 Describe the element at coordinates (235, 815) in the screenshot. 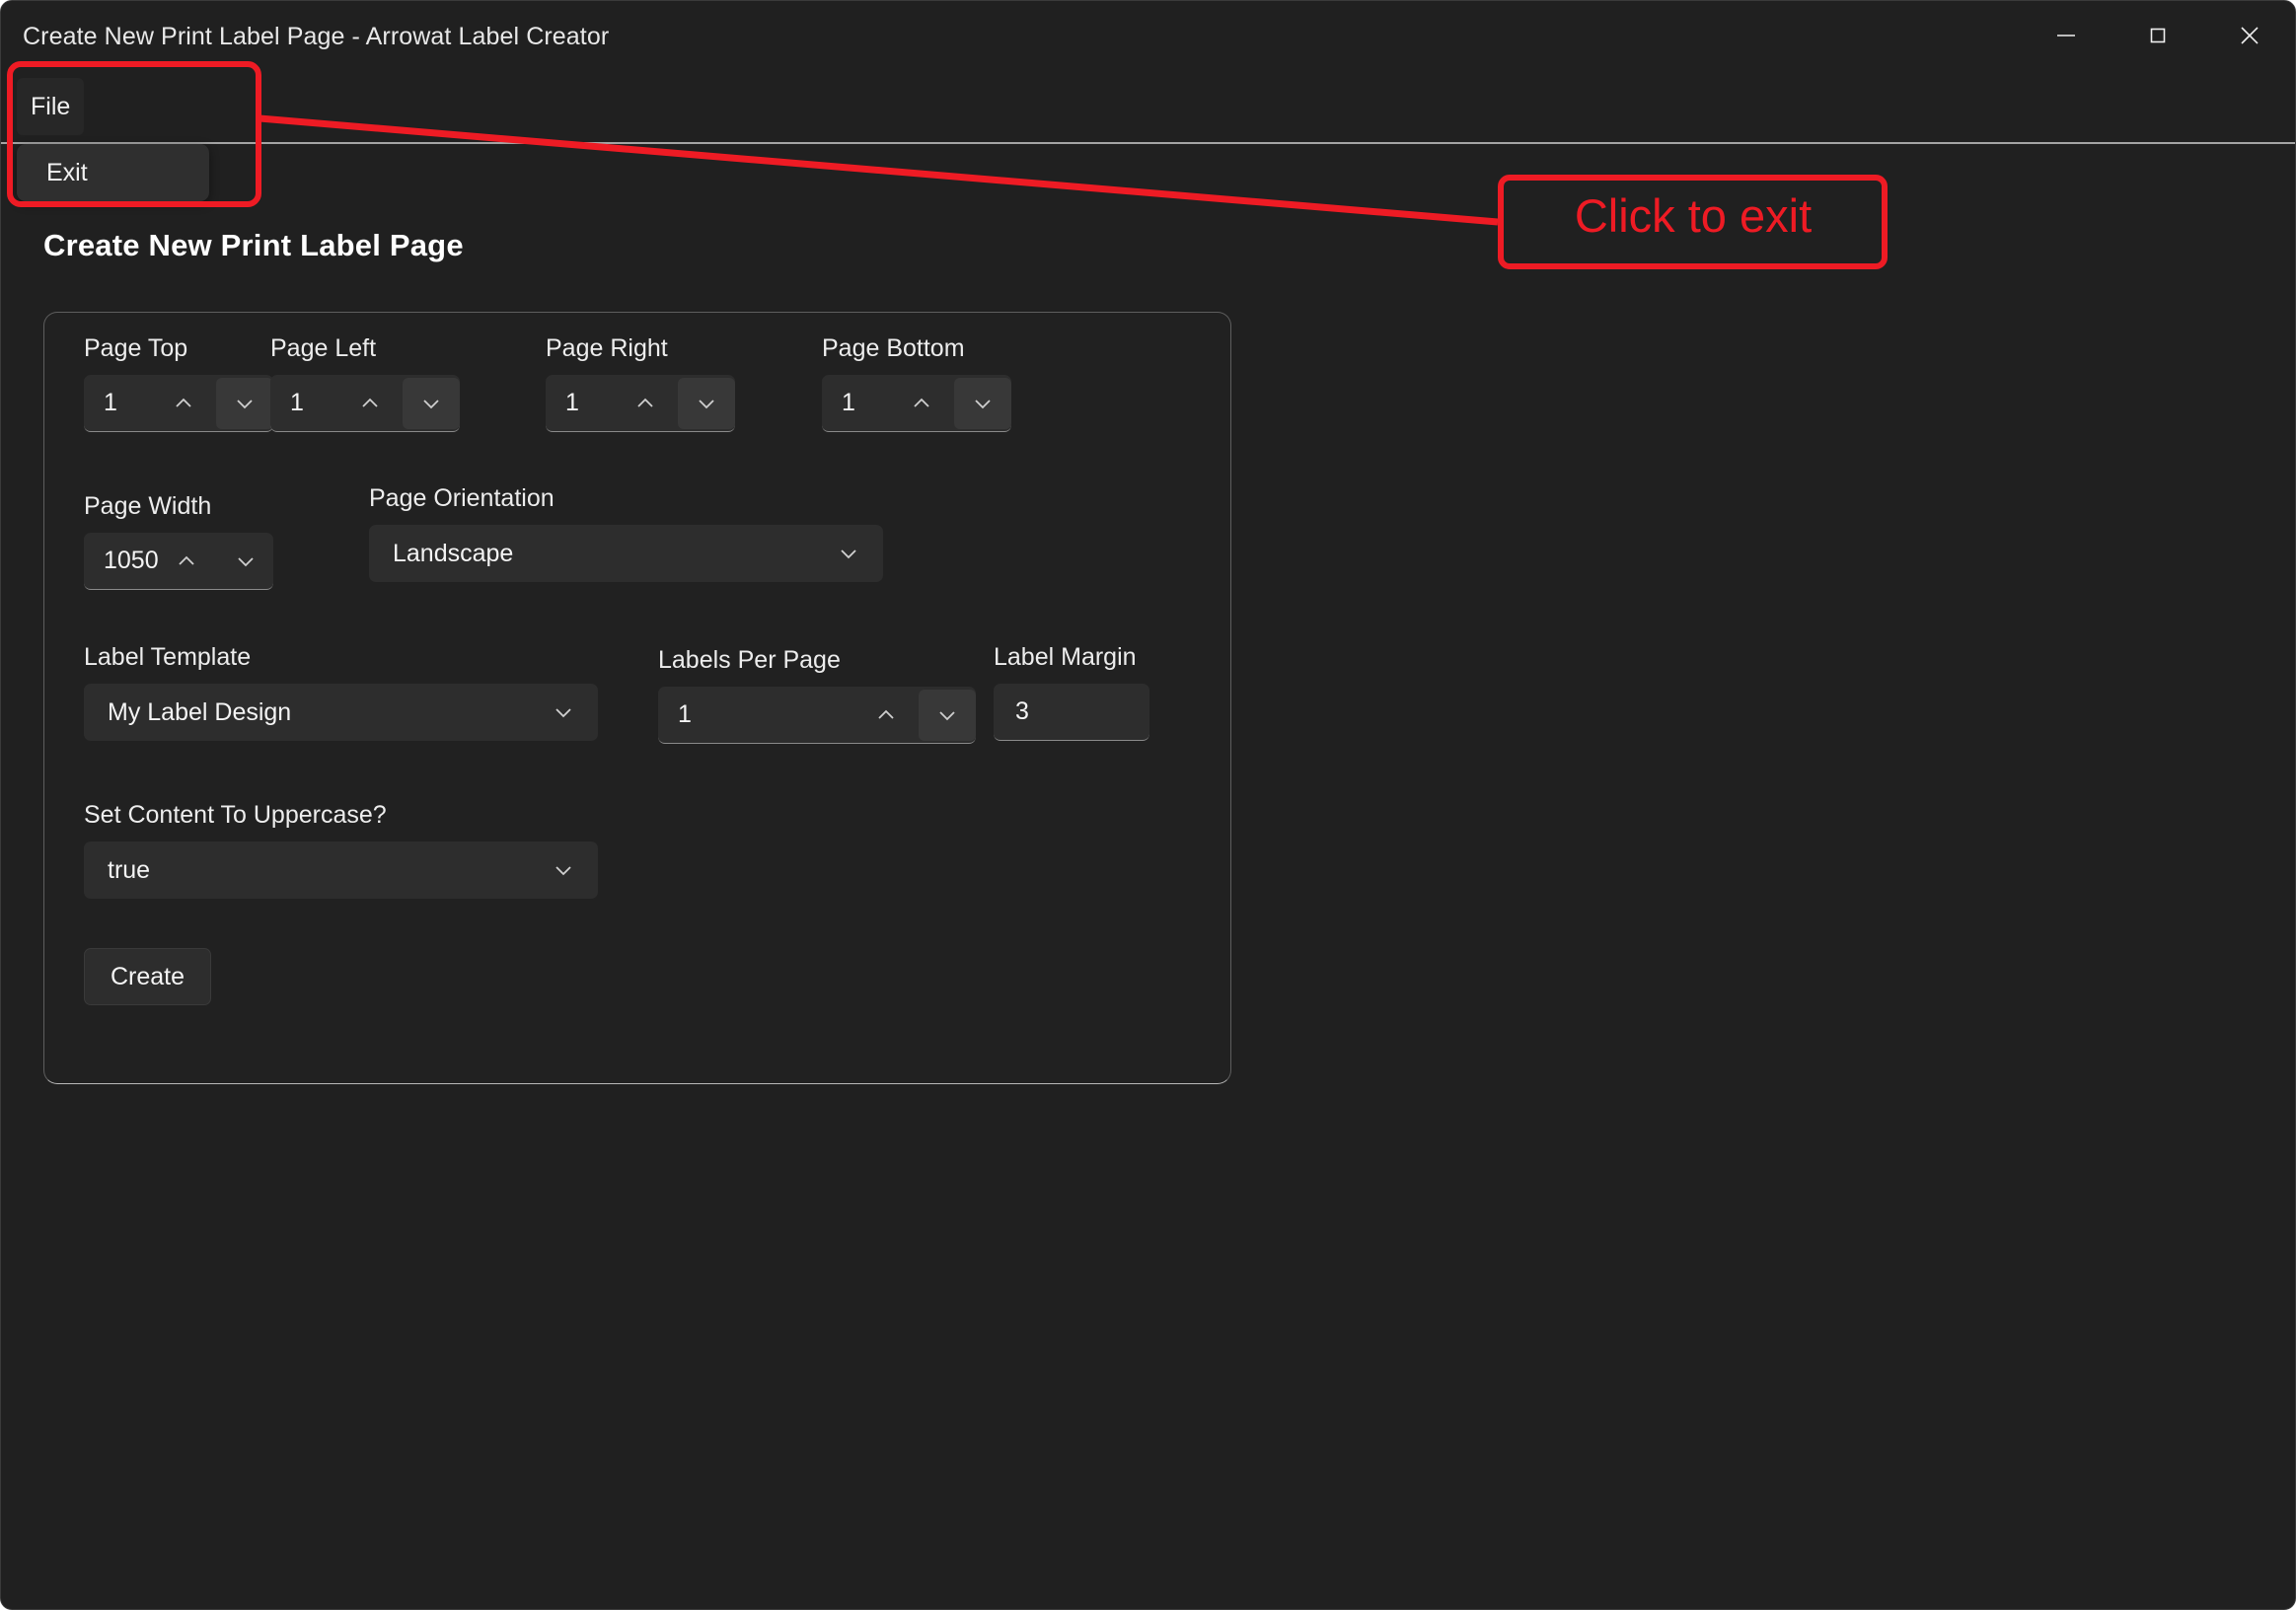

I see `field-label-set-content-uppercase: Set Content To Uppercase?` at that location.